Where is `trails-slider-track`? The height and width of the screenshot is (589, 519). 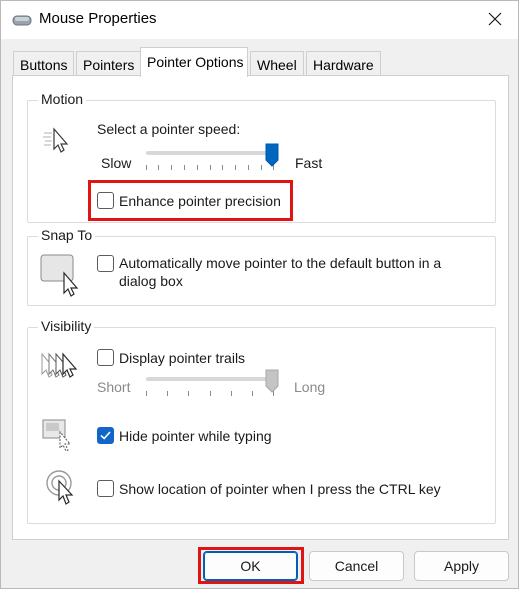
trails-slider-track is located at coordinates (210, 379).